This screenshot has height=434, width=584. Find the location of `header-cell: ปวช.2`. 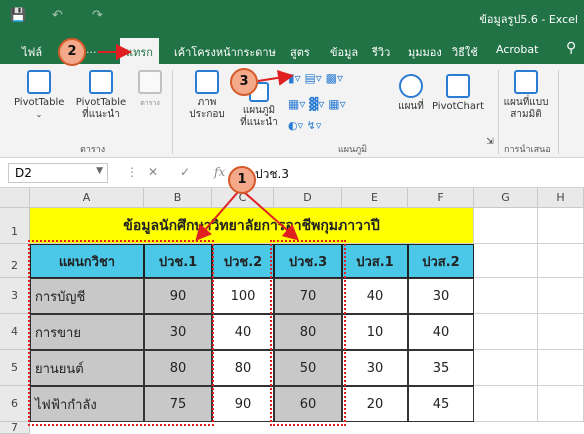

header-cell: ปวช.2 is located at coordinates (243, 261).